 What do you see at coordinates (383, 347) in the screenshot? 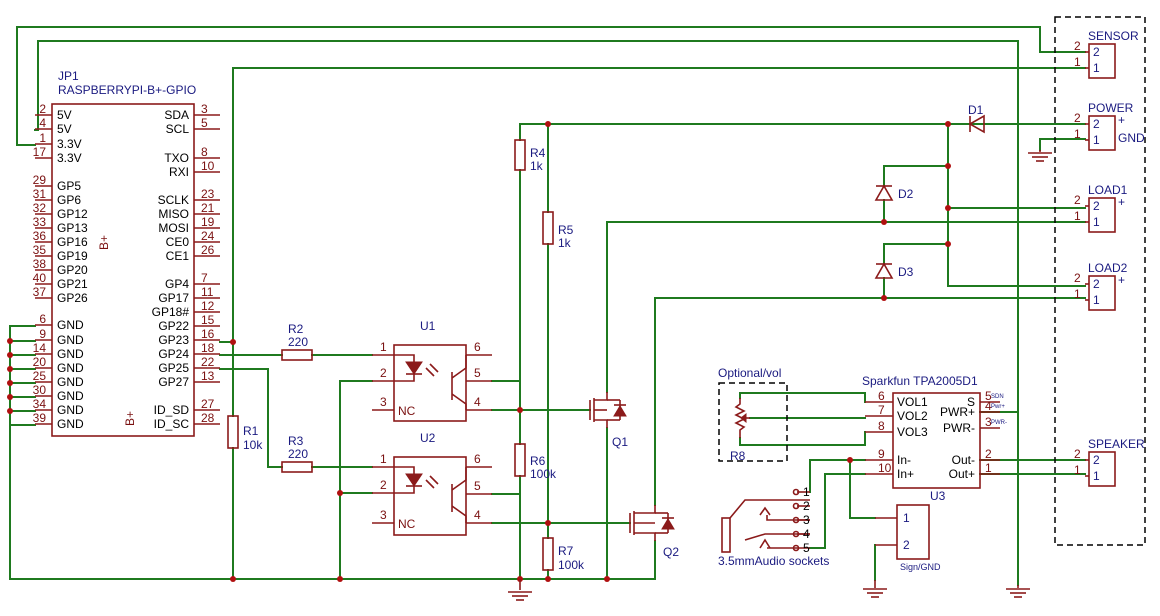
I see `u1-pin-label: 1` at bounding box center [383, 347].